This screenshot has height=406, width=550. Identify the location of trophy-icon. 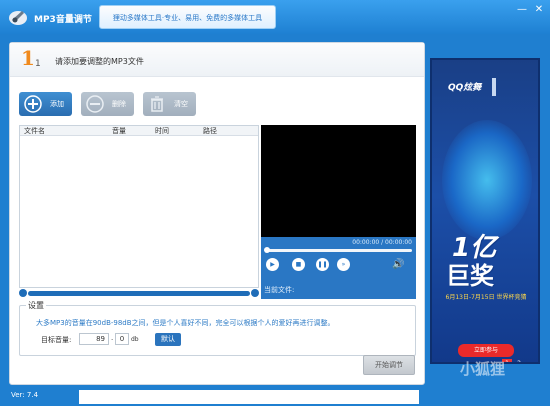
(494, 87).